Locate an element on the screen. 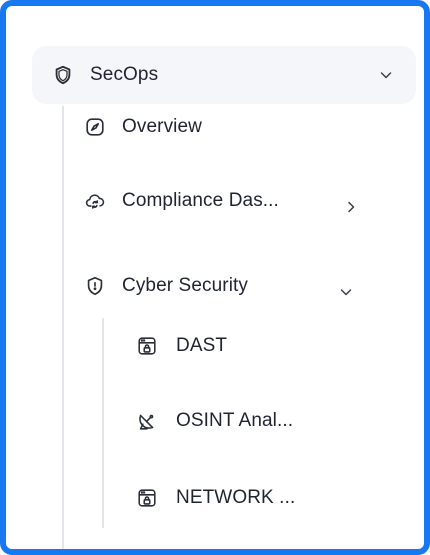 The height and width of the screenshot is (555, 430). satellite-dish-icon is located at coordinates (147, 421).